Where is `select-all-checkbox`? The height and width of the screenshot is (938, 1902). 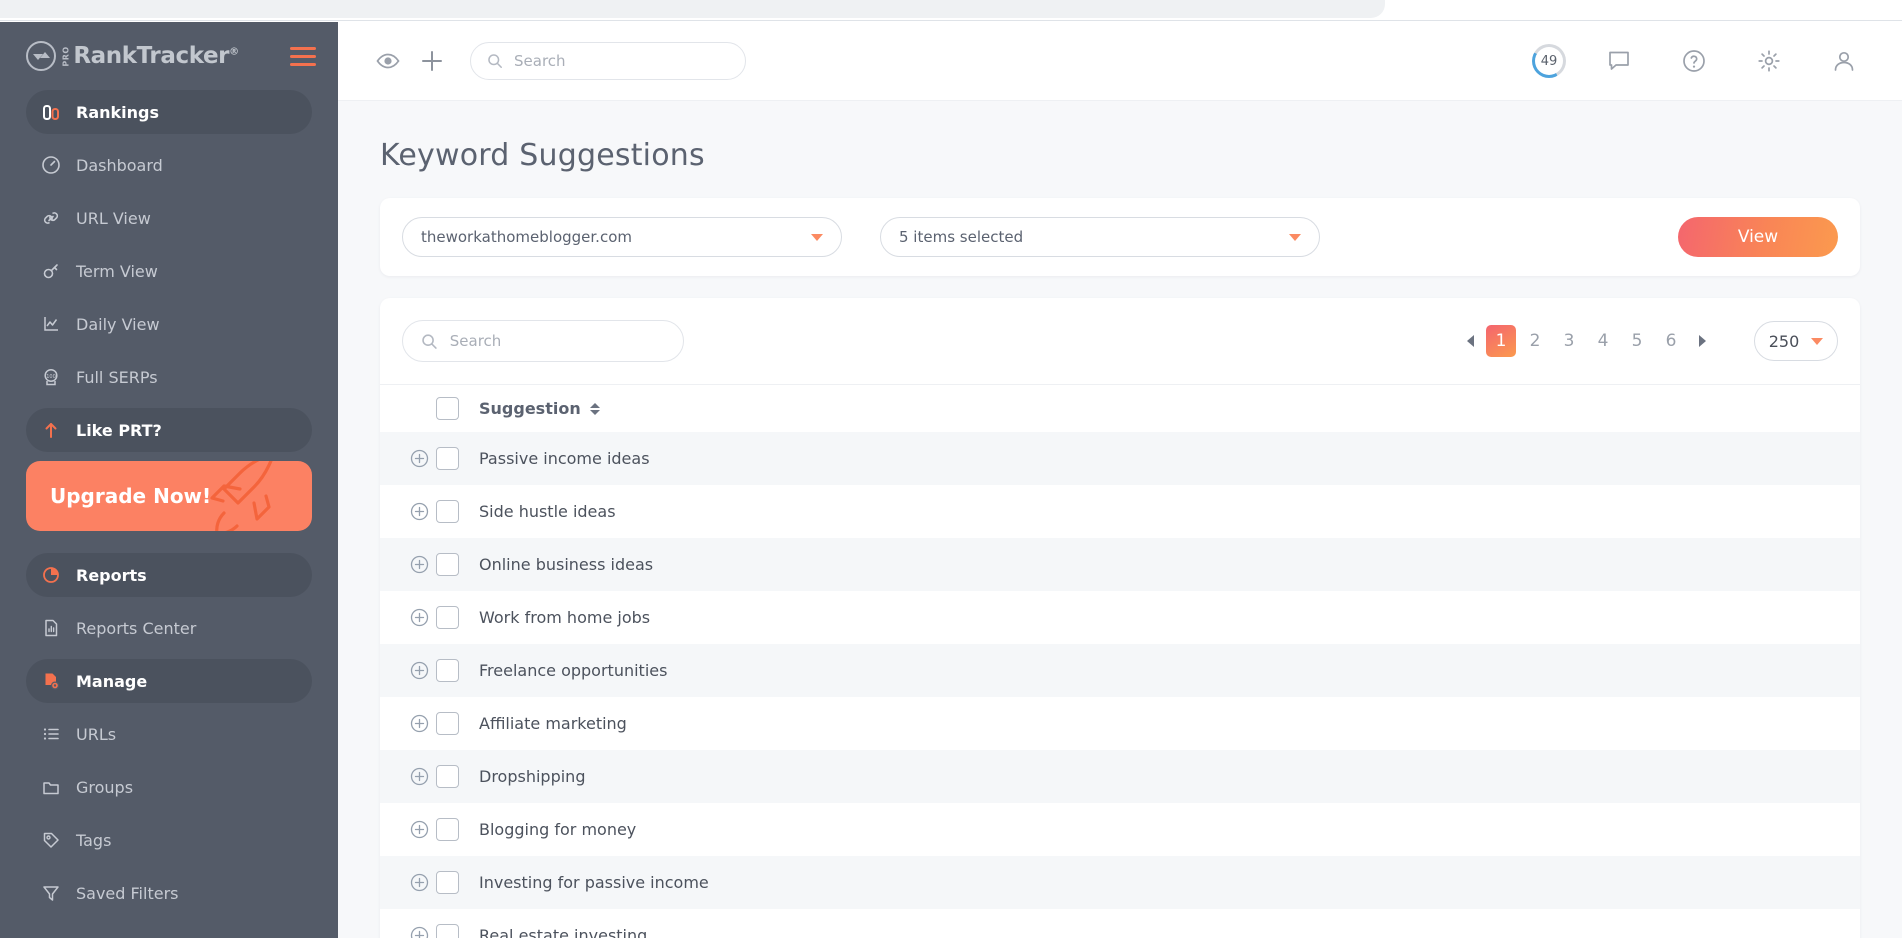 select-all-checkbox is located at coordinates (447, 408).